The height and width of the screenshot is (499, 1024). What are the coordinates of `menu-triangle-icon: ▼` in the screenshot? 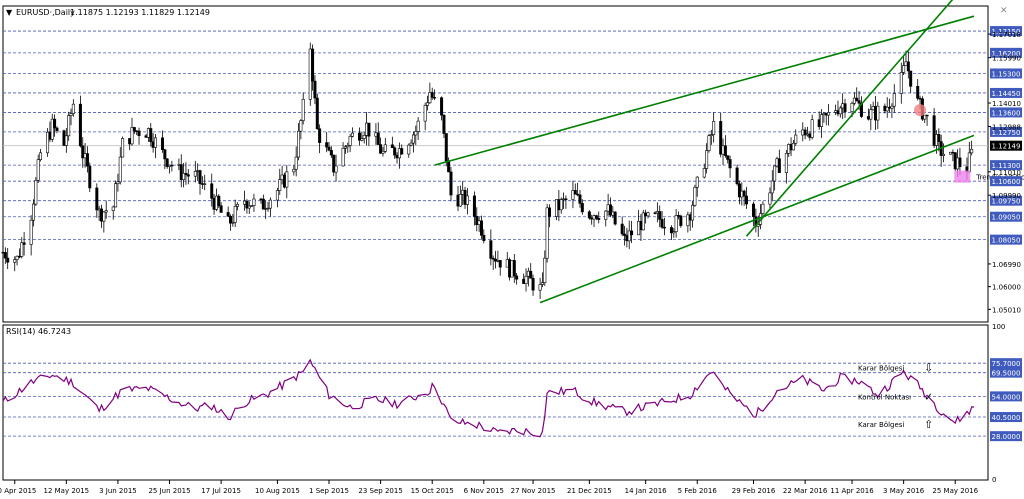 It's located at (9, 12).